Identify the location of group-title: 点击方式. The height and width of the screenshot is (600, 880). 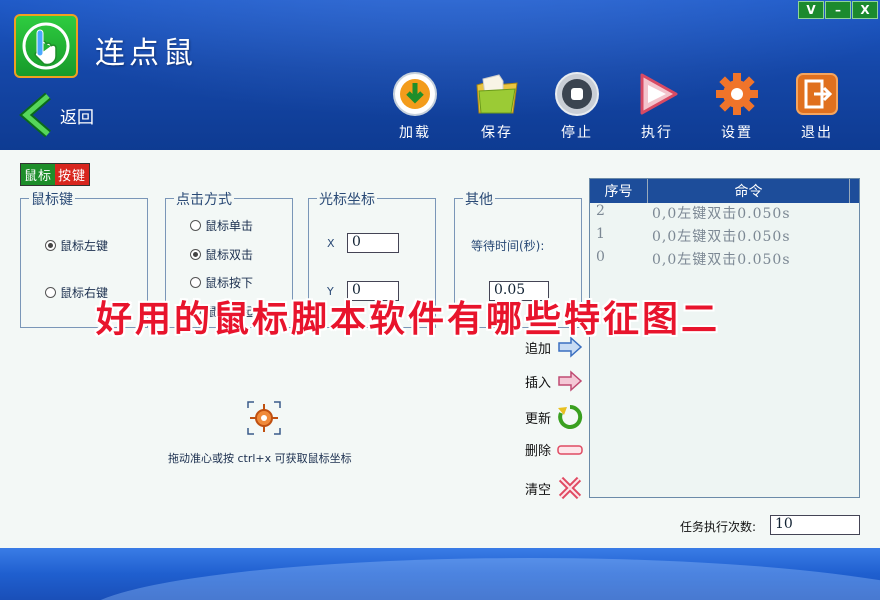
(204, 199).